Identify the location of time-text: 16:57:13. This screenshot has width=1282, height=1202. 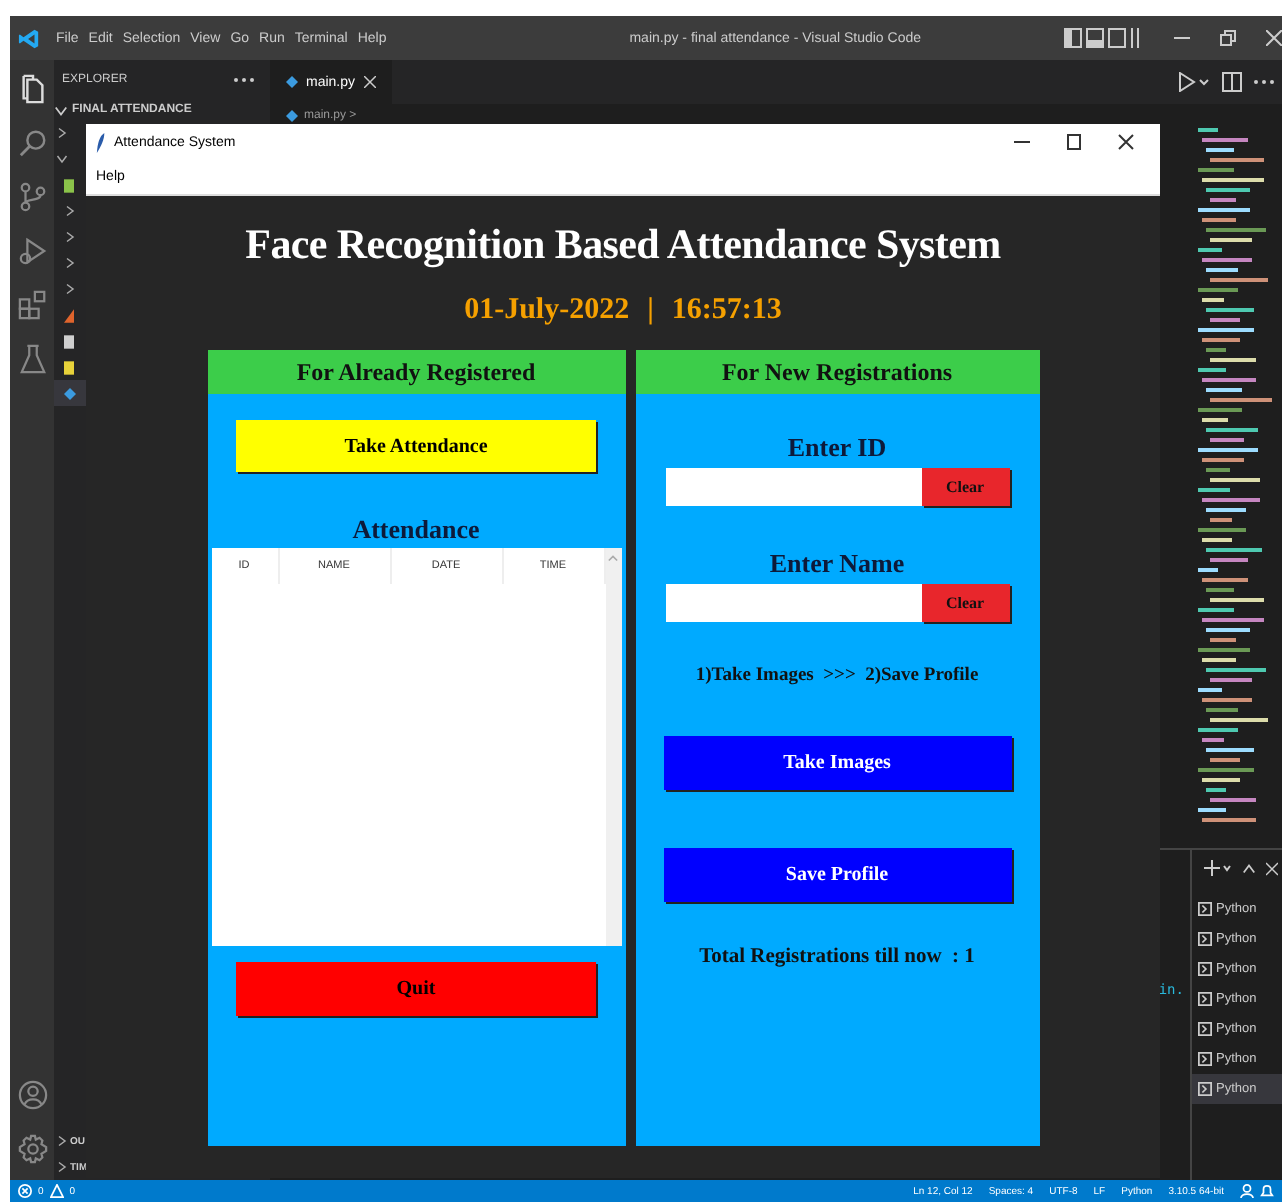
(726, 311).